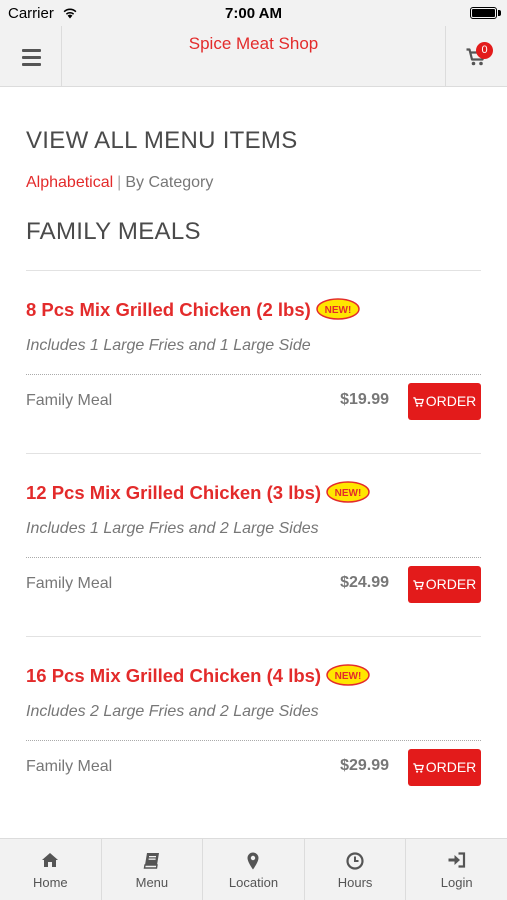  I want to click on category-title: FAMILY MEALS, so click(113, 231).